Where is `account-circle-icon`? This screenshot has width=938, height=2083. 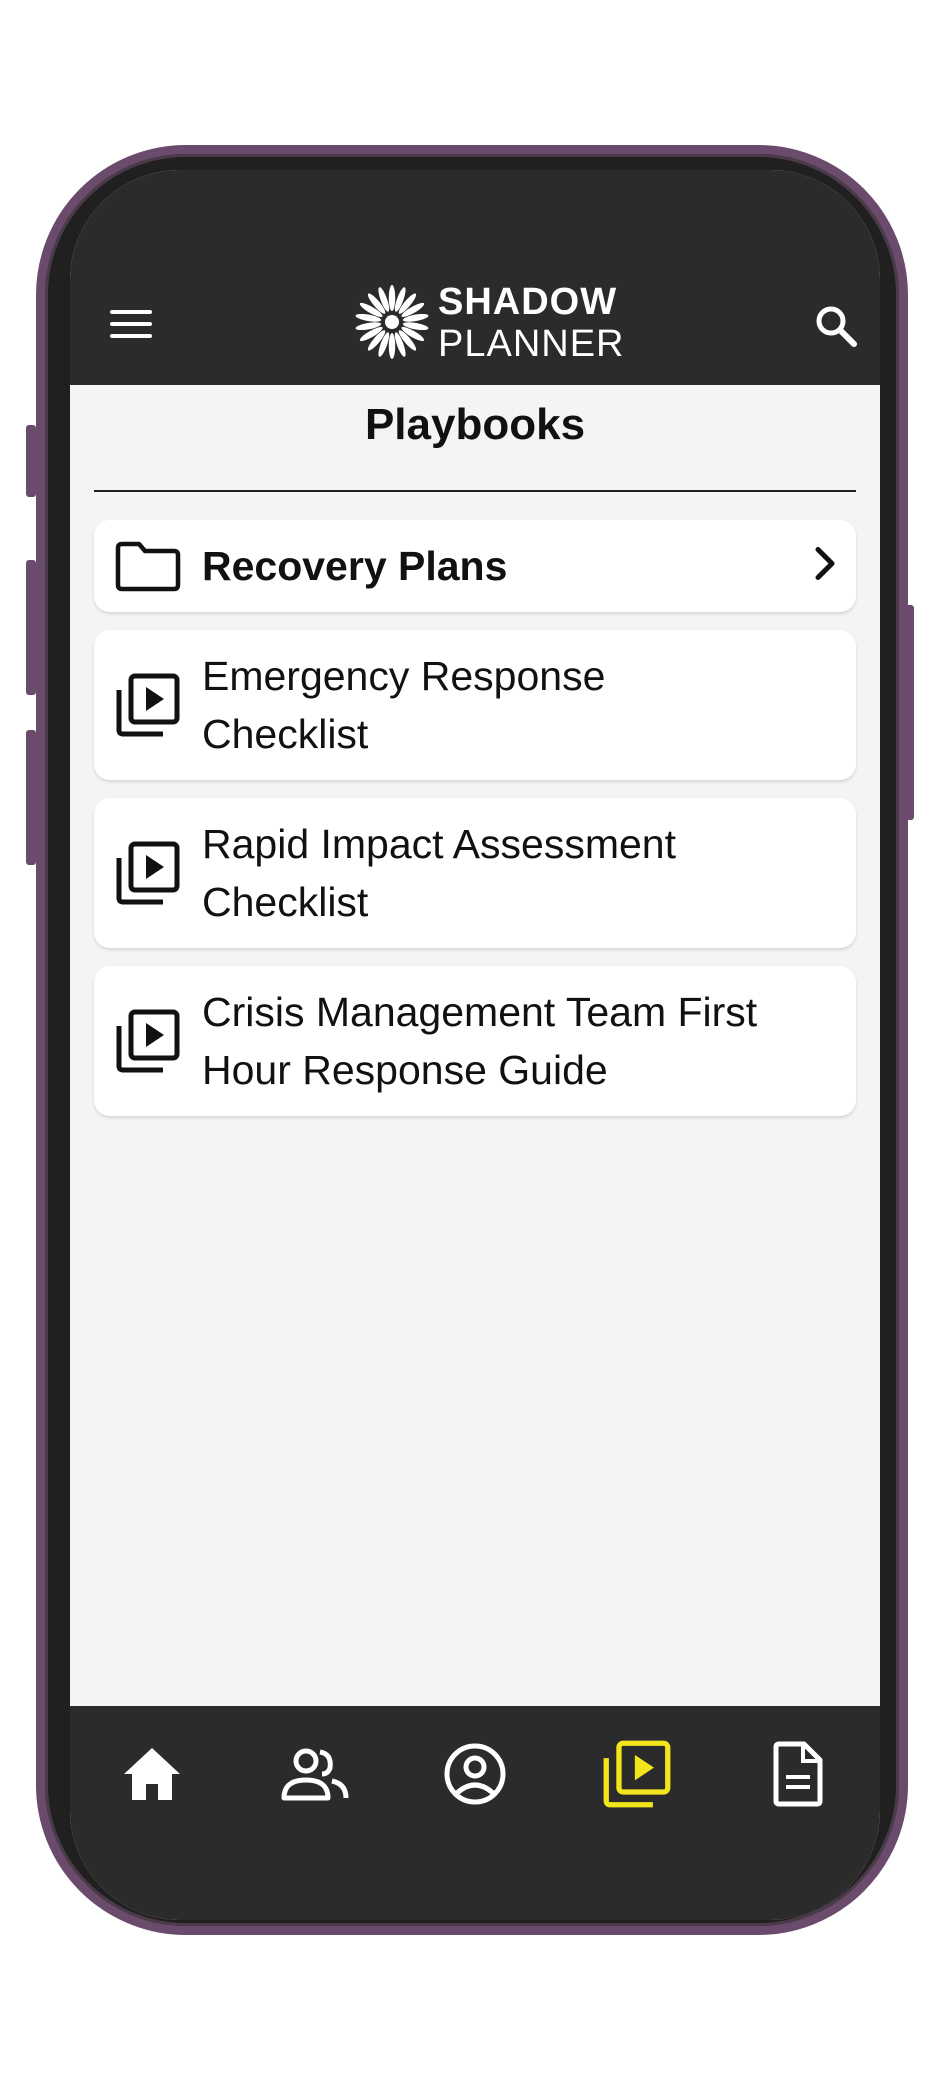 account-circle-icon is located at coordinates (475, 1774).